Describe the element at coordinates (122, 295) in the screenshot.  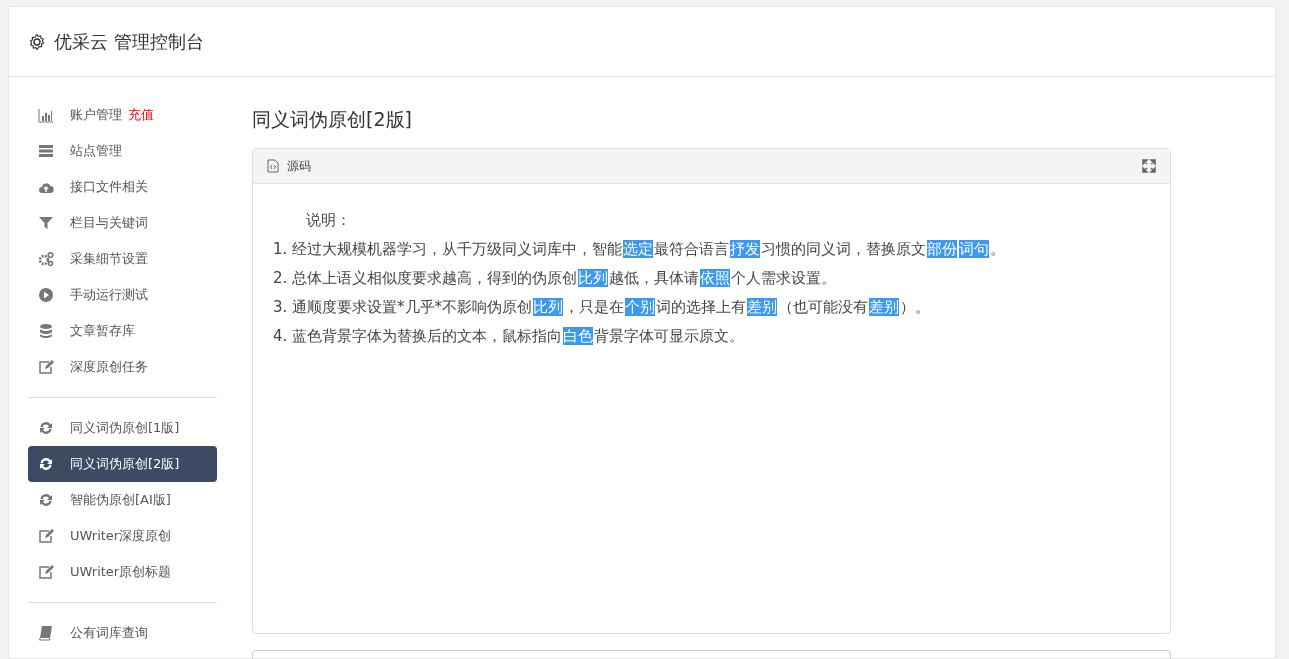
I see `sidebar-item: 手动运行测试` at that location.